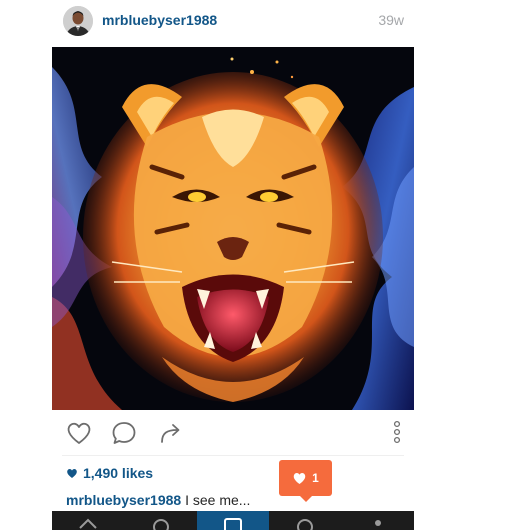 This screenshot has width=530, height=530. I want to click on tab-profile, so click(378, 520).